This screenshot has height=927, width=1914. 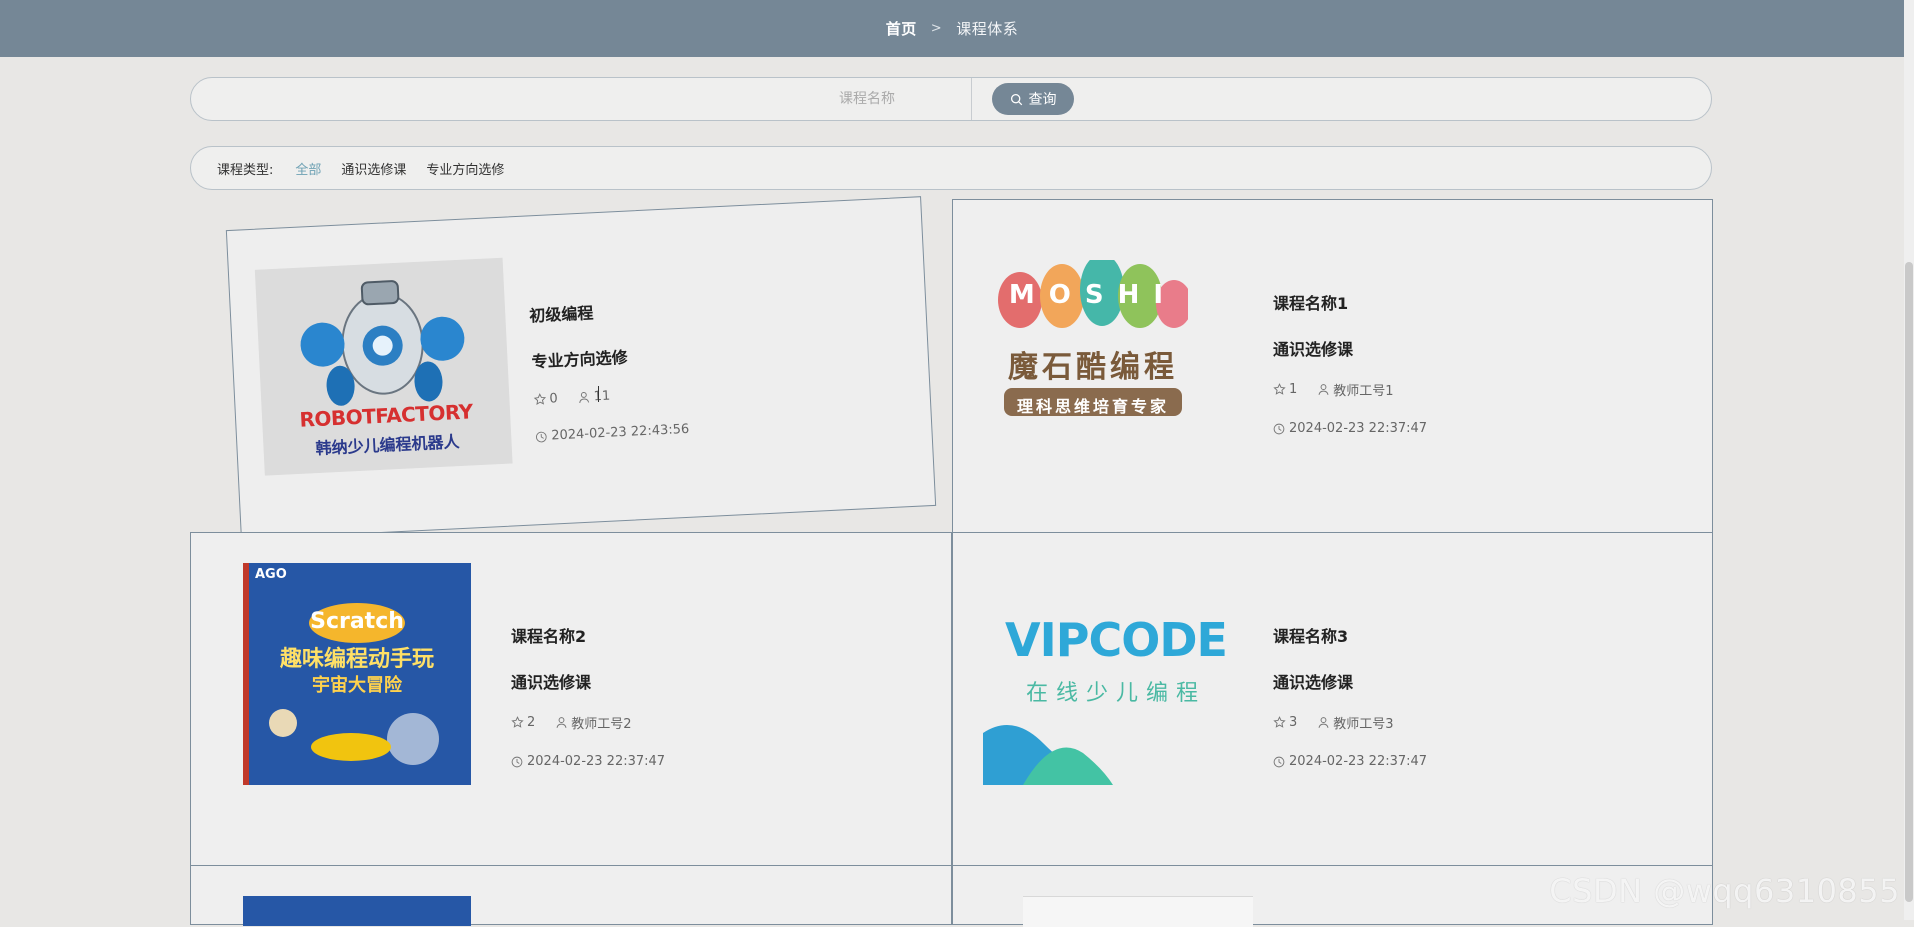 I want to click on teacher-id: 教师工号1, so click(x=1363, y=389).